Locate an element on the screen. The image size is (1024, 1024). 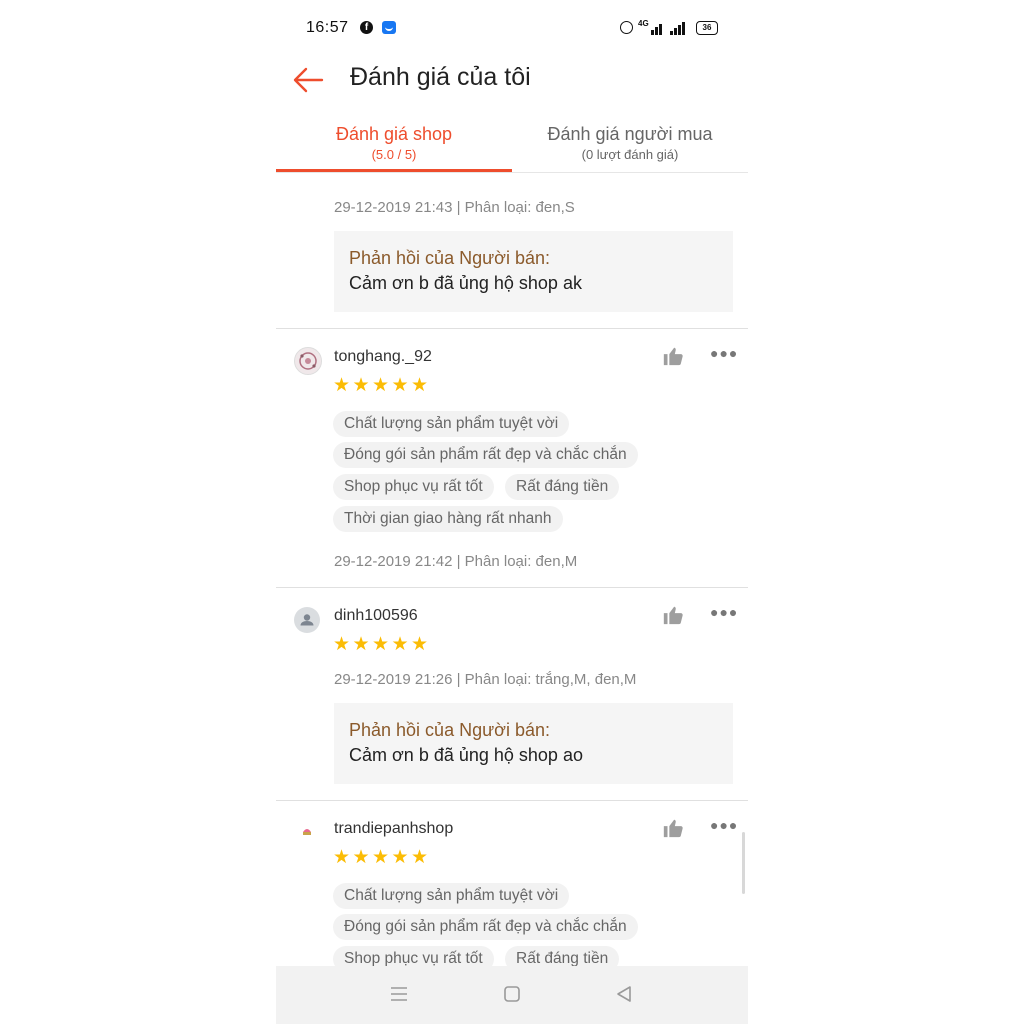
avatar-image is located at coordinates (308, 361).